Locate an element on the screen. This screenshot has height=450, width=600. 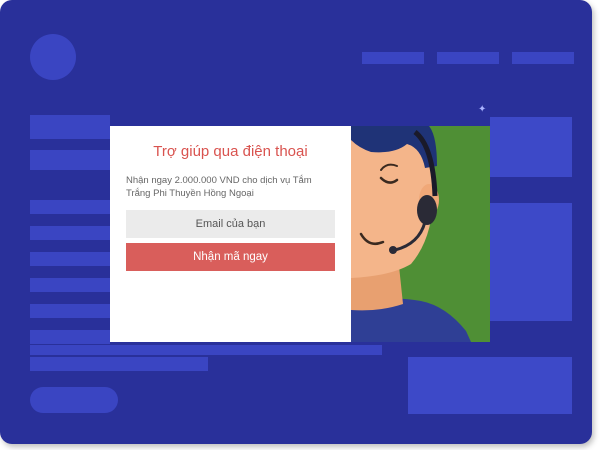
email-input is located at coordinates (230, 224).